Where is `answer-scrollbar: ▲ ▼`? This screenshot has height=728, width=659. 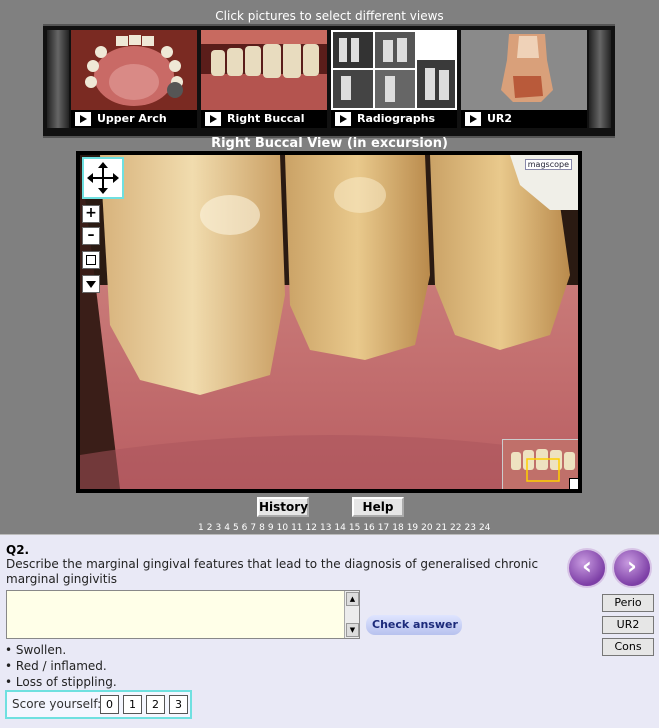 answer-scrollbar: ▲ ▼ is located at coordinates (351, 614).